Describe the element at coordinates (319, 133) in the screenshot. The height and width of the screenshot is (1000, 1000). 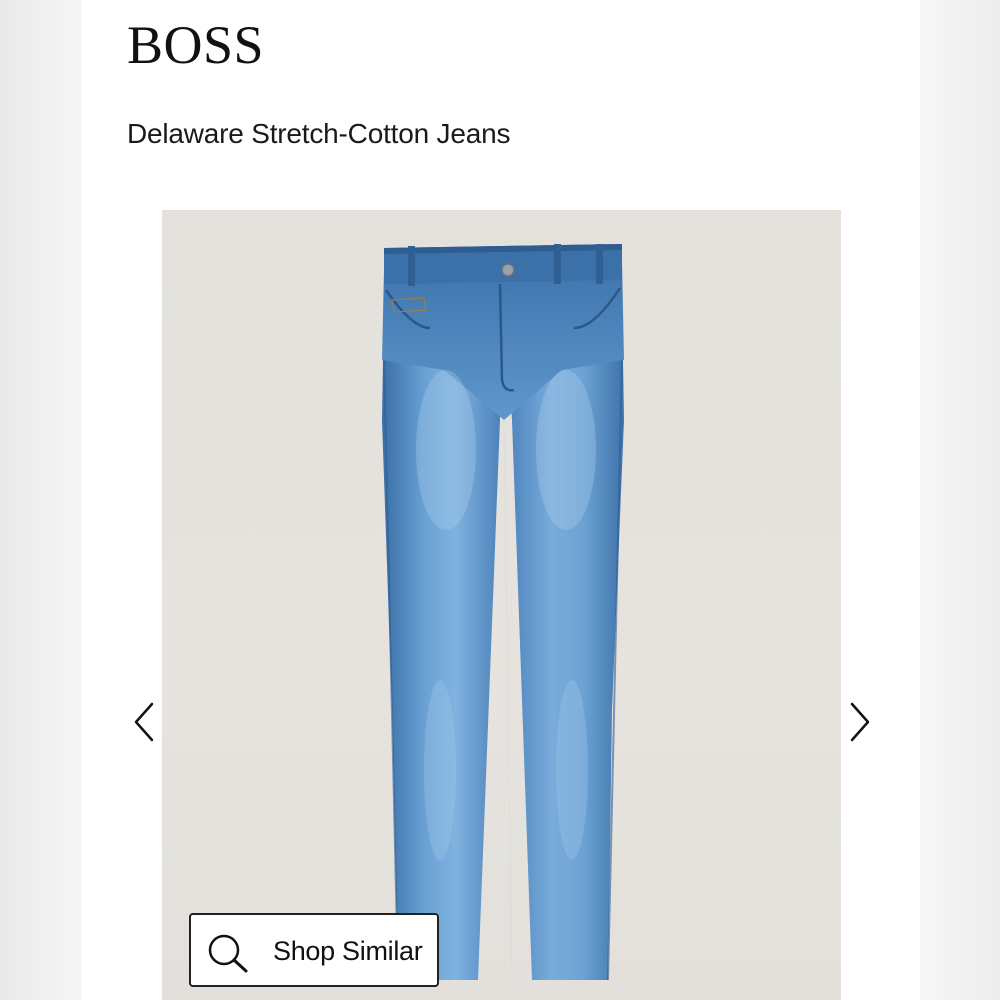
I see `product-title: Delaware Stretch-Cotton Jeans` at that location.